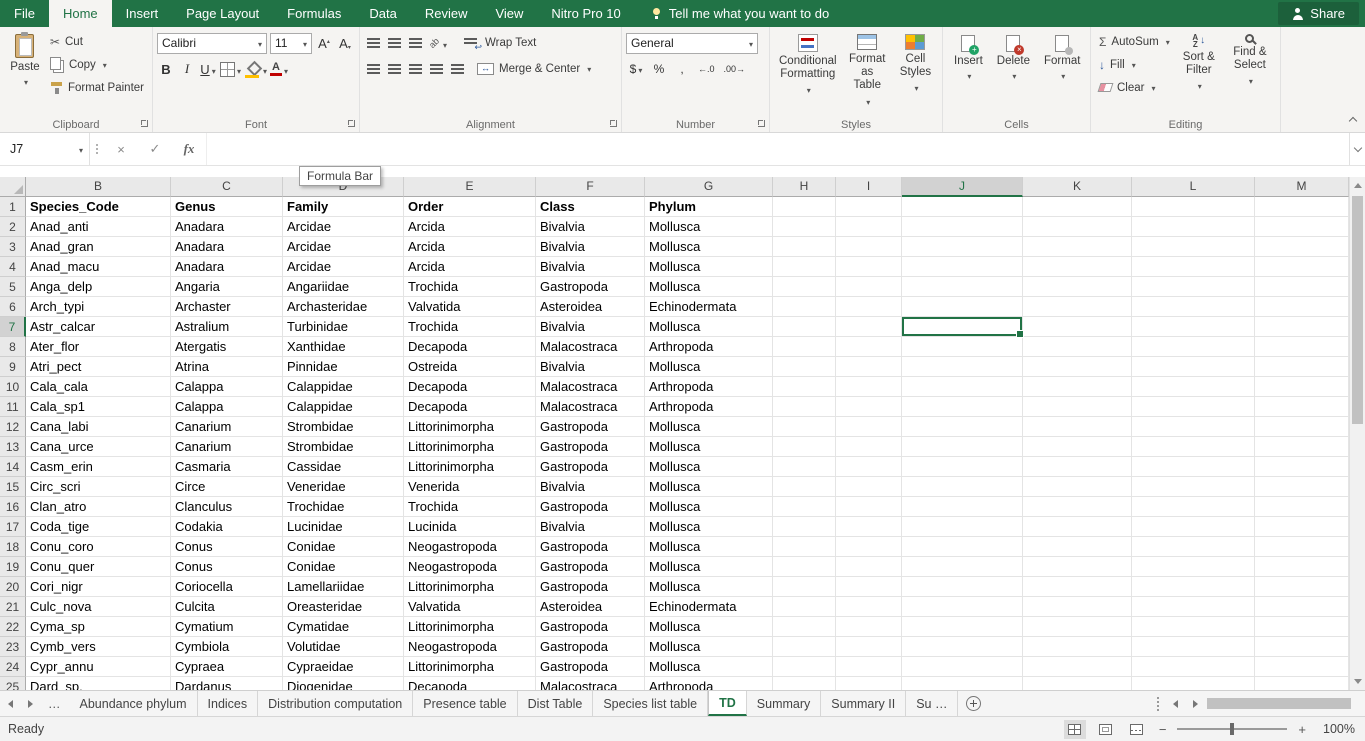  I want to click on cell-G14: Mollusca, so click(709, 467).